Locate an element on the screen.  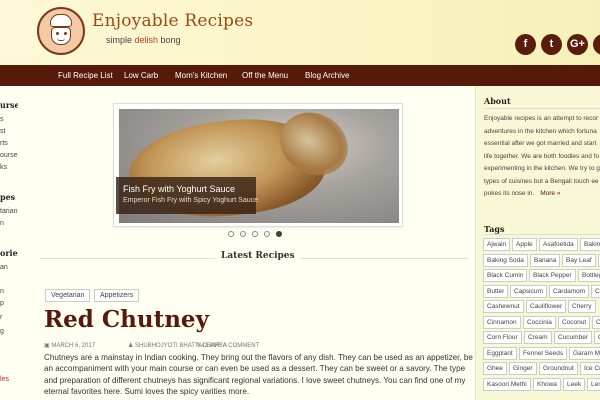
tag-link: Groundnut is located at coordinates (558, 368).